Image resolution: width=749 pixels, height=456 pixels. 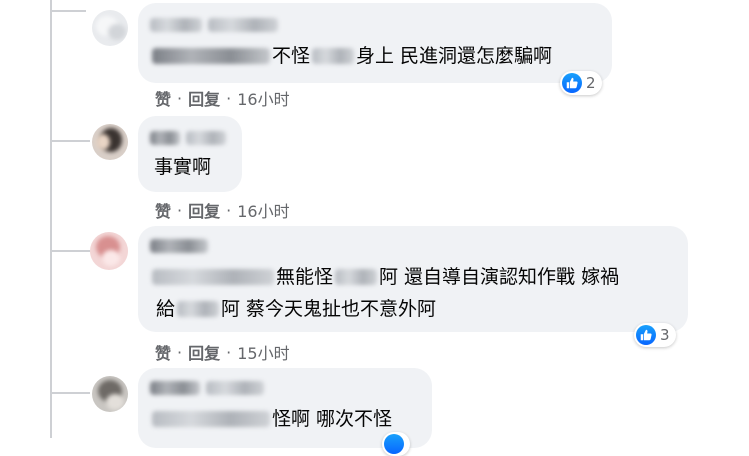 What do you see at coordinates (296, 309) in the screenshot?
I see `comment-text-line-2: 給 阿 蔡今天鬼扯也不意外阿` at bounding box center [296, 309].